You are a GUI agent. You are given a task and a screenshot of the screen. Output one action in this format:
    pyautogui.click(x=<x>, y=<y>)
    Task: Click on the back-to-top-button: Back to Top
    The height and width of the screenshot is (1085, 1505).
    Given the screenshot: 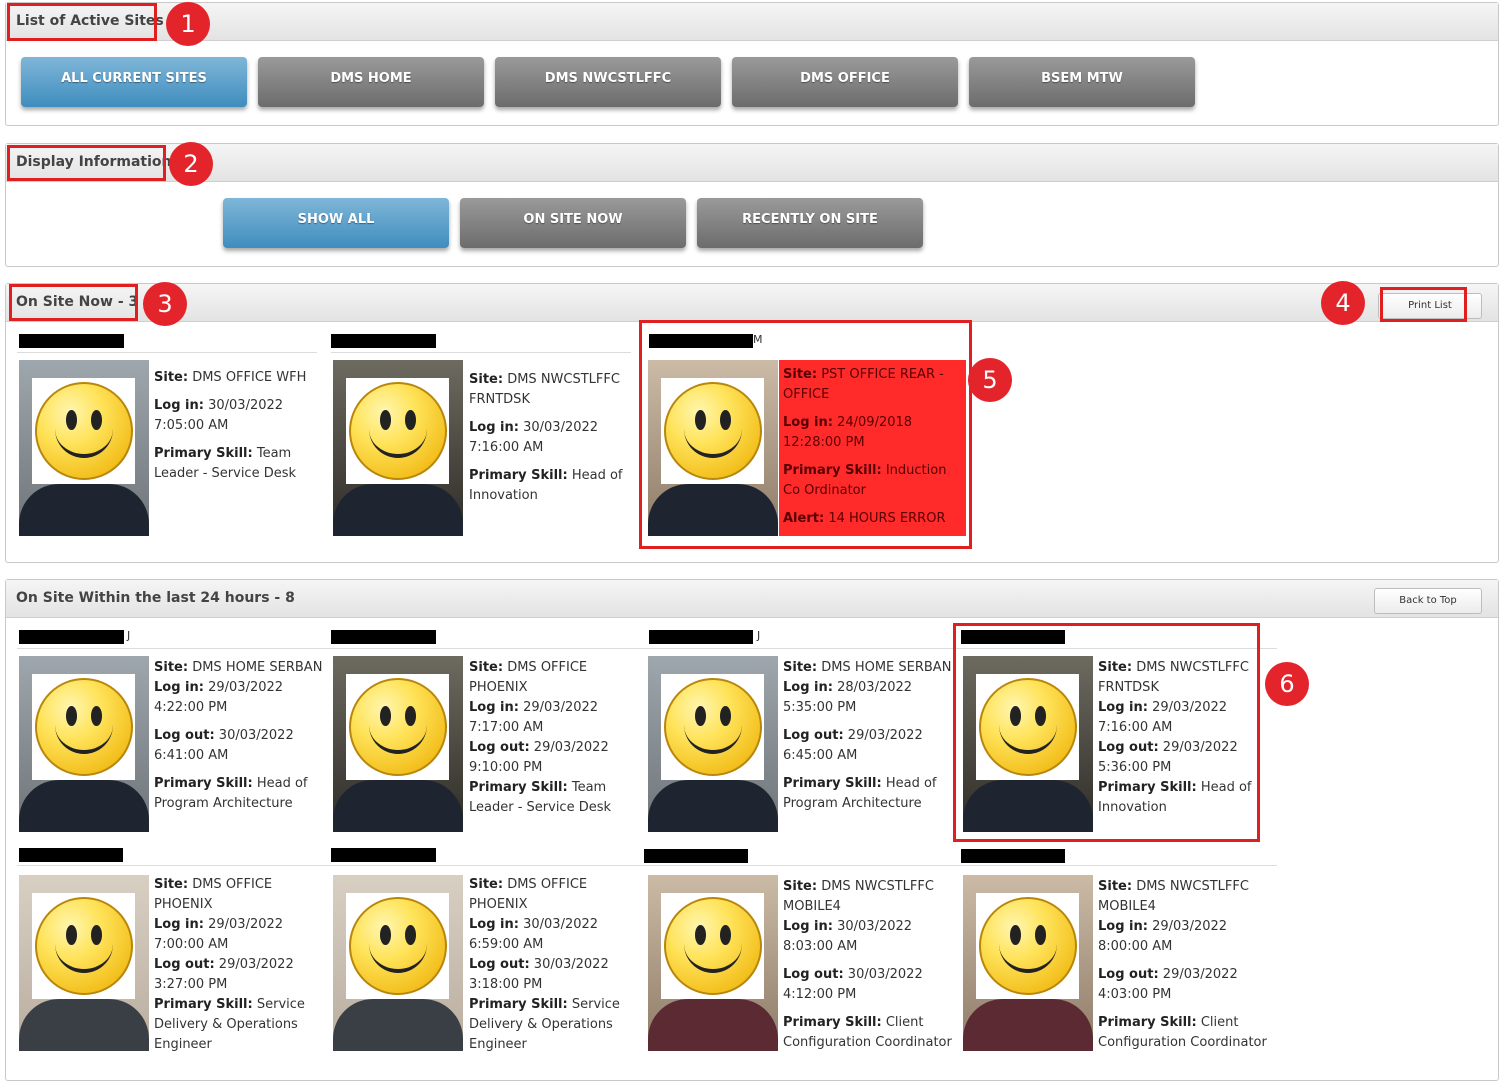 What is the action you would take?
    pyautogui.click(x=1428, y=601)
    